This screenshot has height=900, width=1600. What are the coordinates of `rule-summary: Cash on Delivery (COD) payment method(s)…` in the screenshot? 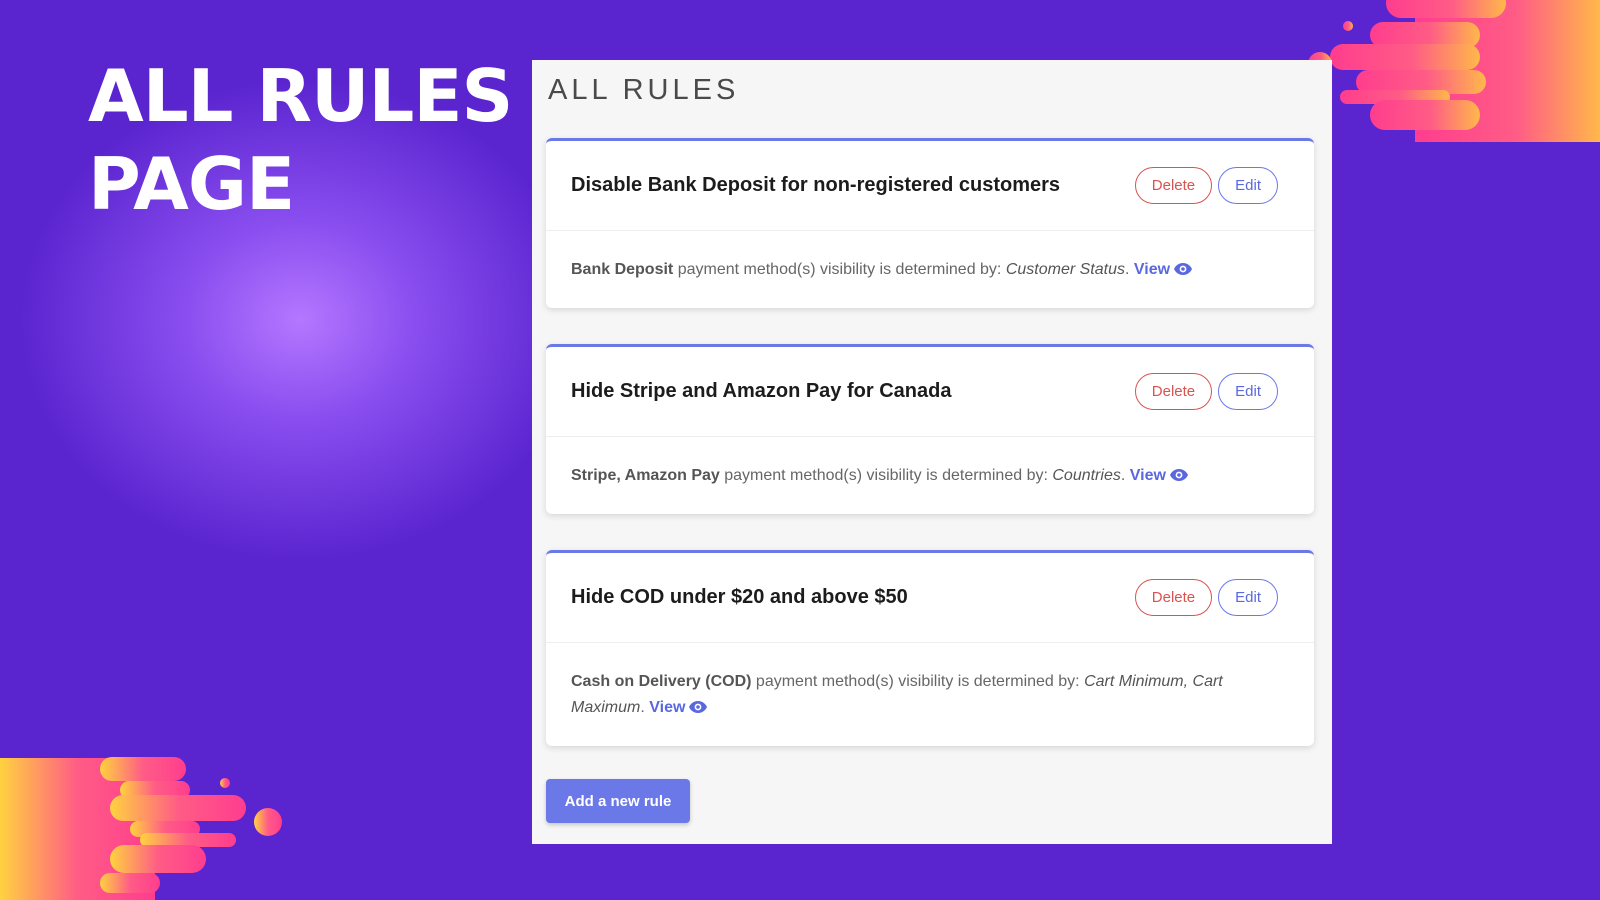 It's located at (930, 694).